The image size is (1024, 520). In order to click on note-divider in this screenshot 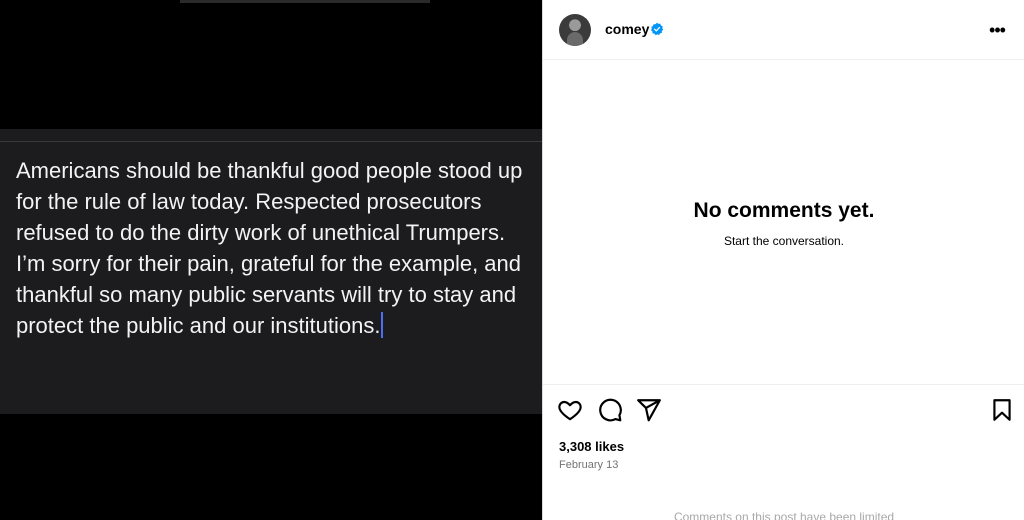, I will do `click(271, 141)`.